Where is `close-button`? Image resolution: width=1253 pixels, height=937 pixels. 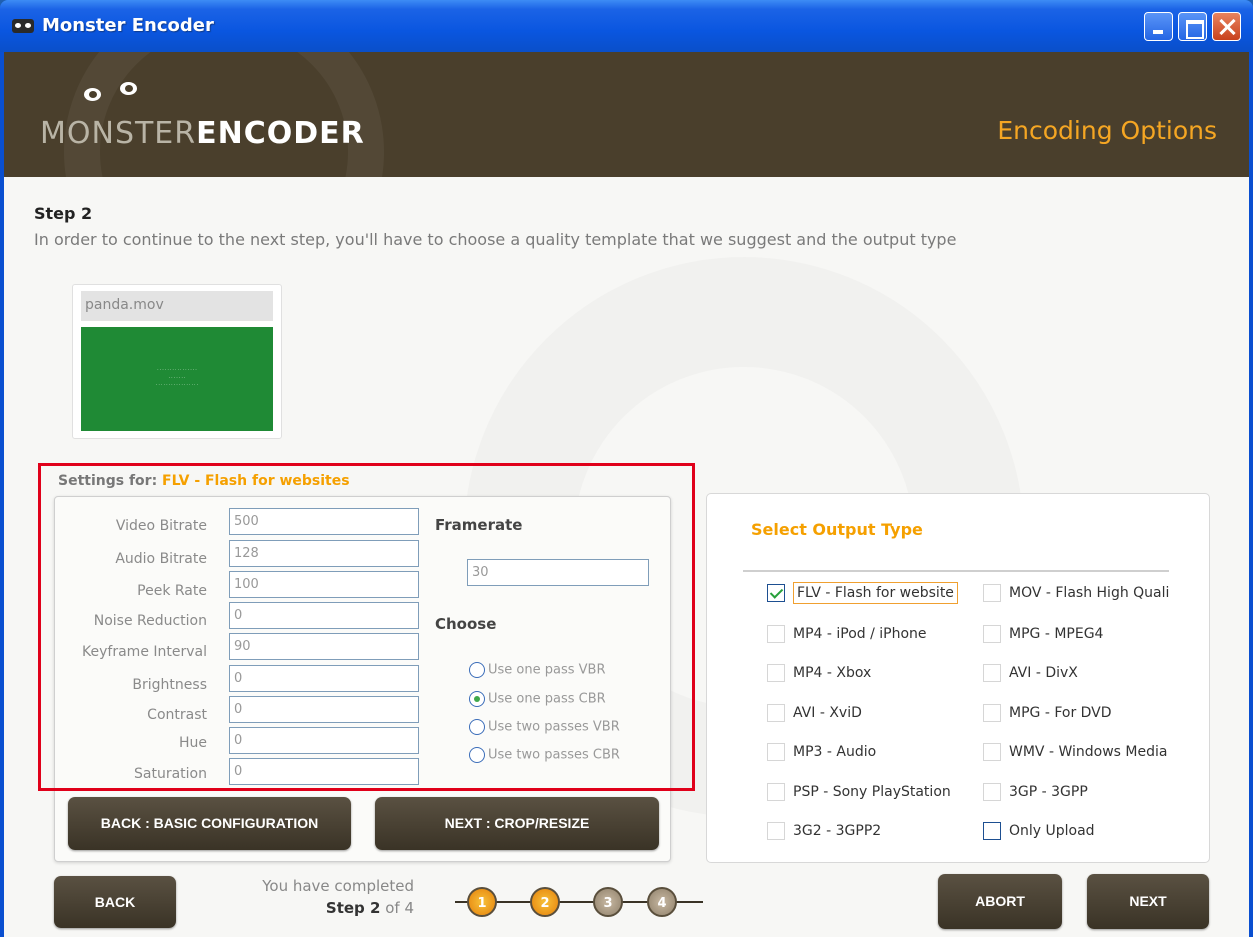 close-button is located at coordinates (1226, 26).